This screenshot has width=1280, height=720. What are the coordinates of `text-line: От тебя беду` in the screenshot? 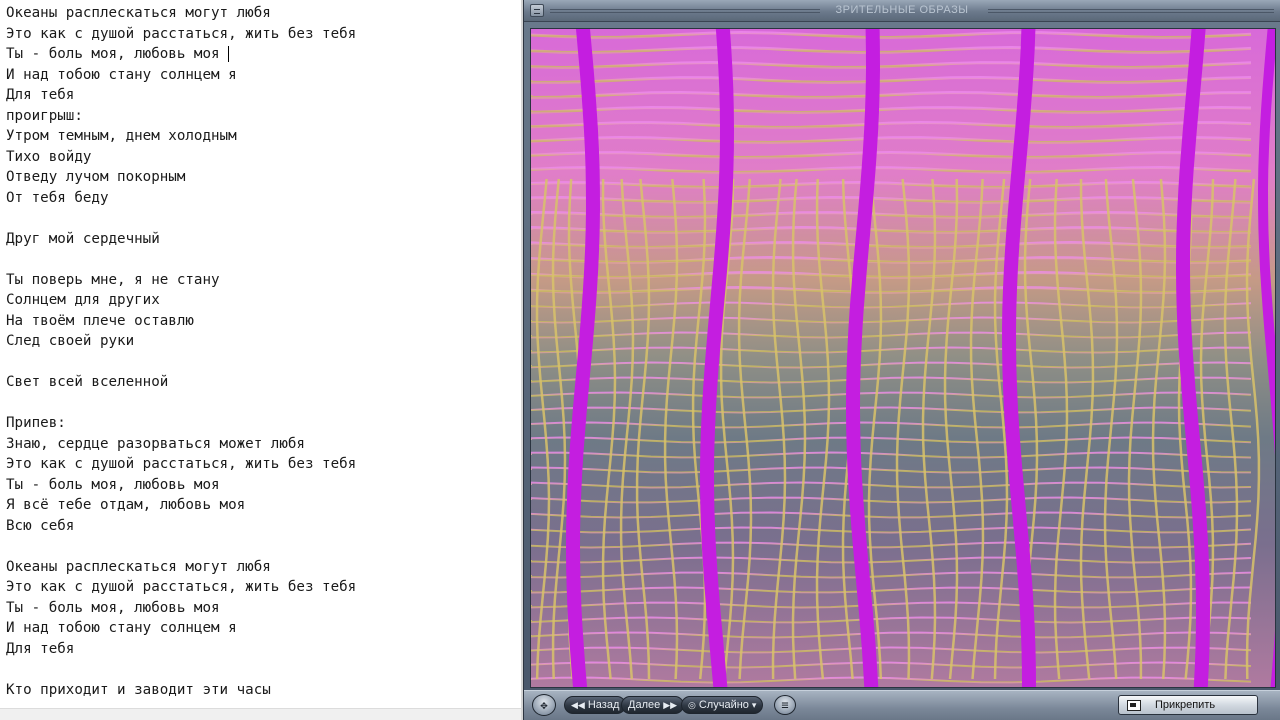 It's located at (264, 198).